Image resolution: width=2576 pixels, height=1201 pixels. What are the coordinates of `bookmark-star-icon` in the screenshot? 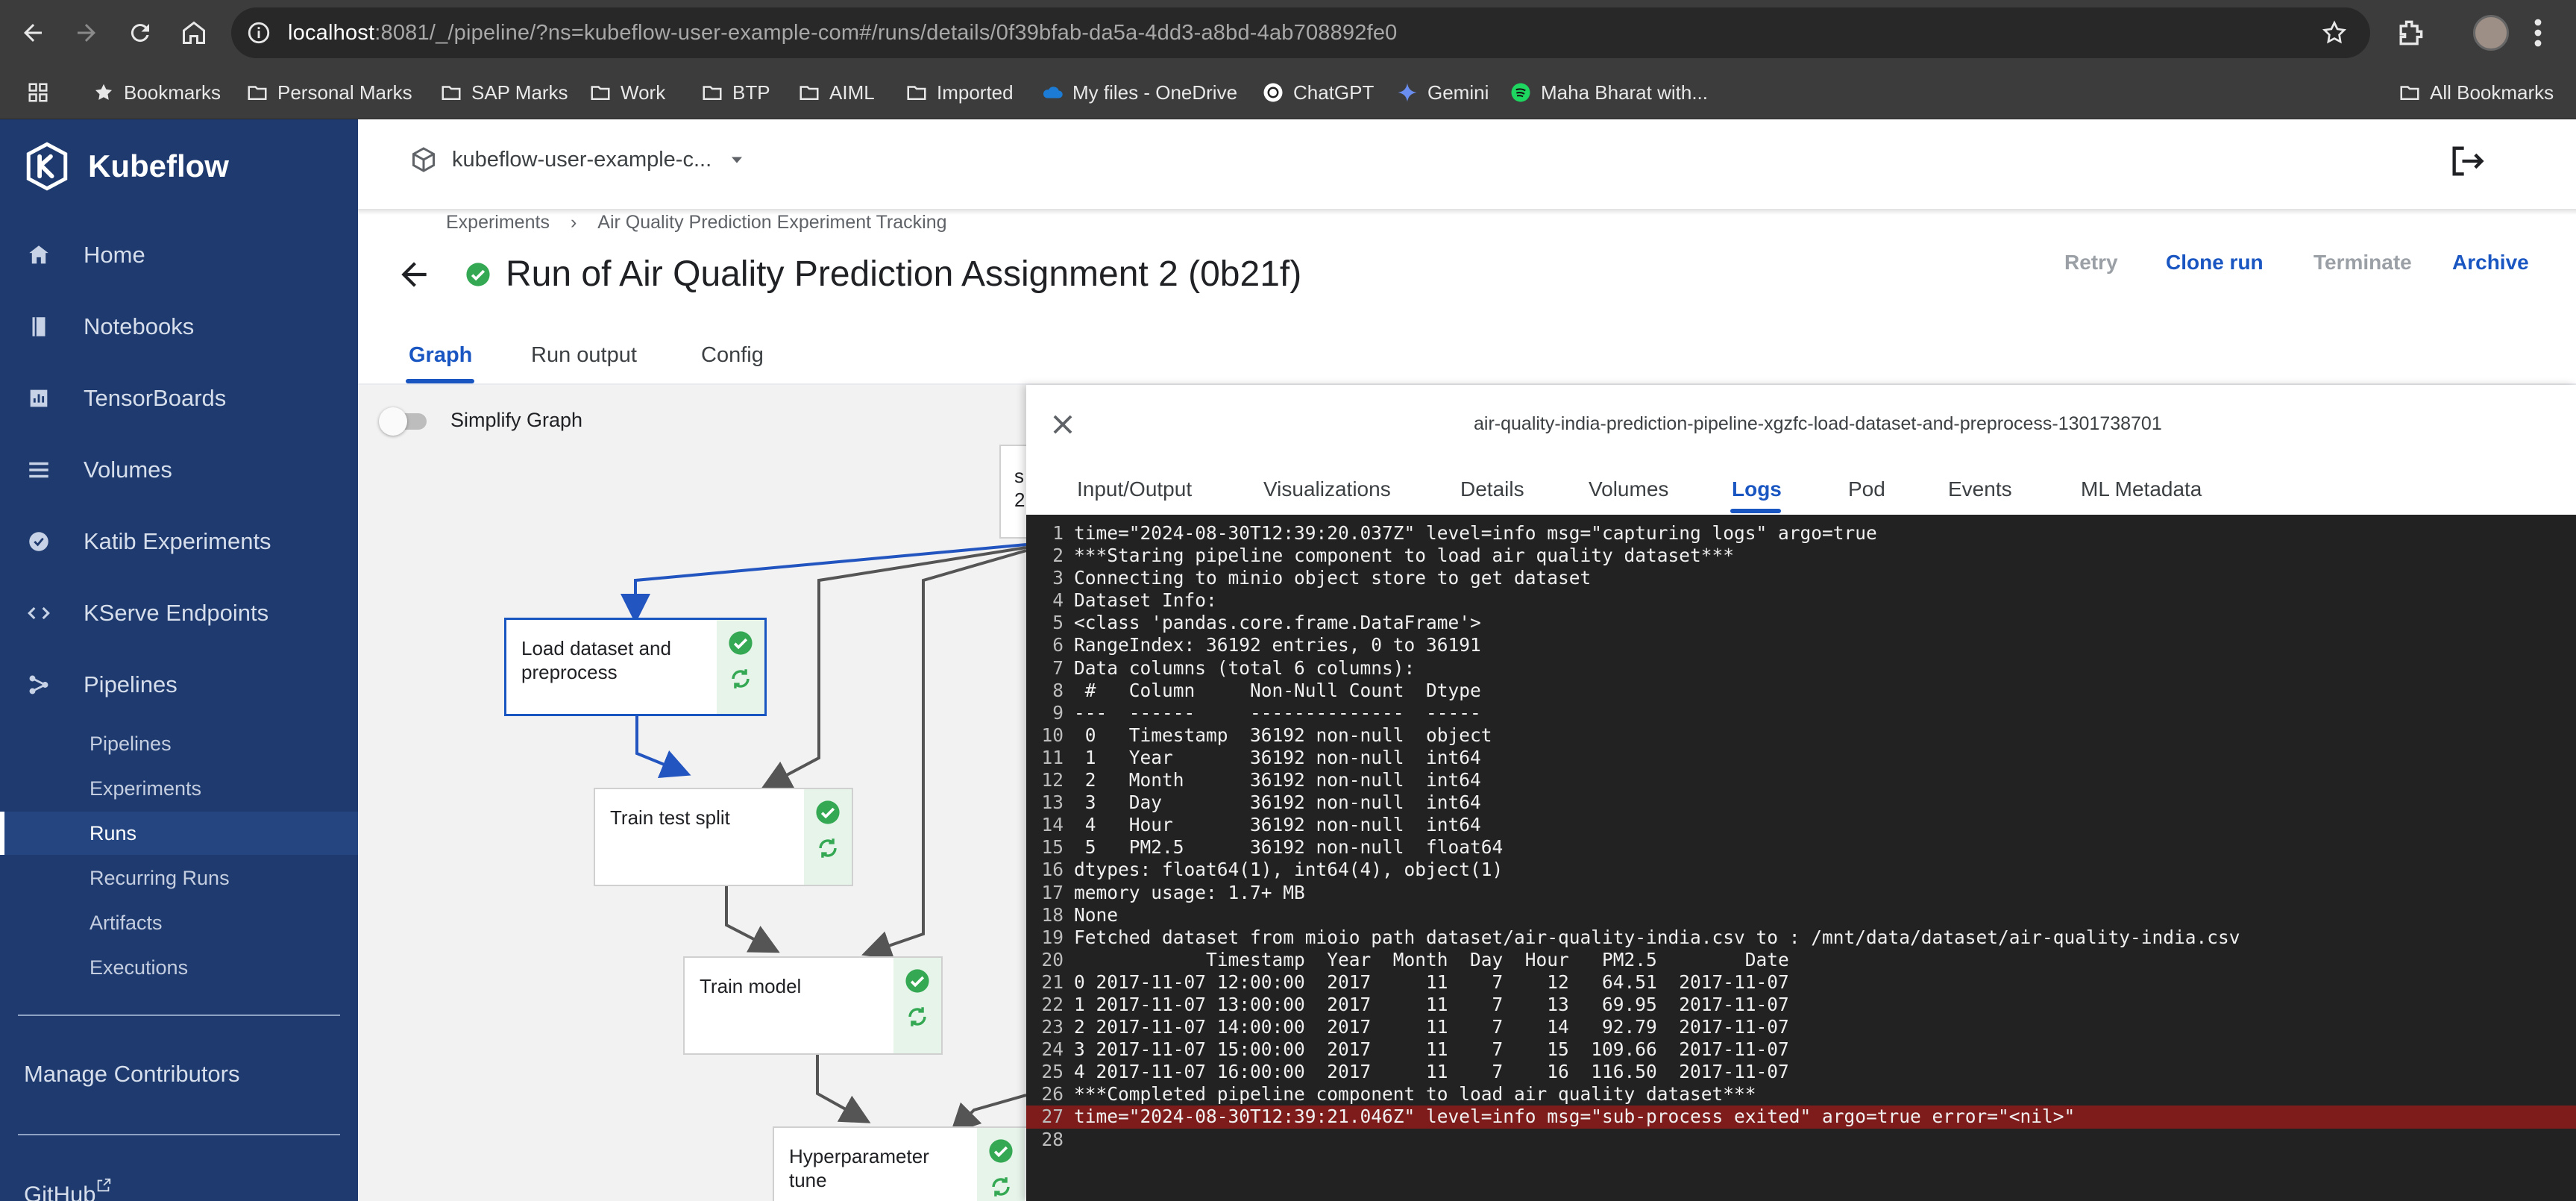 It's located at (2335, 32).